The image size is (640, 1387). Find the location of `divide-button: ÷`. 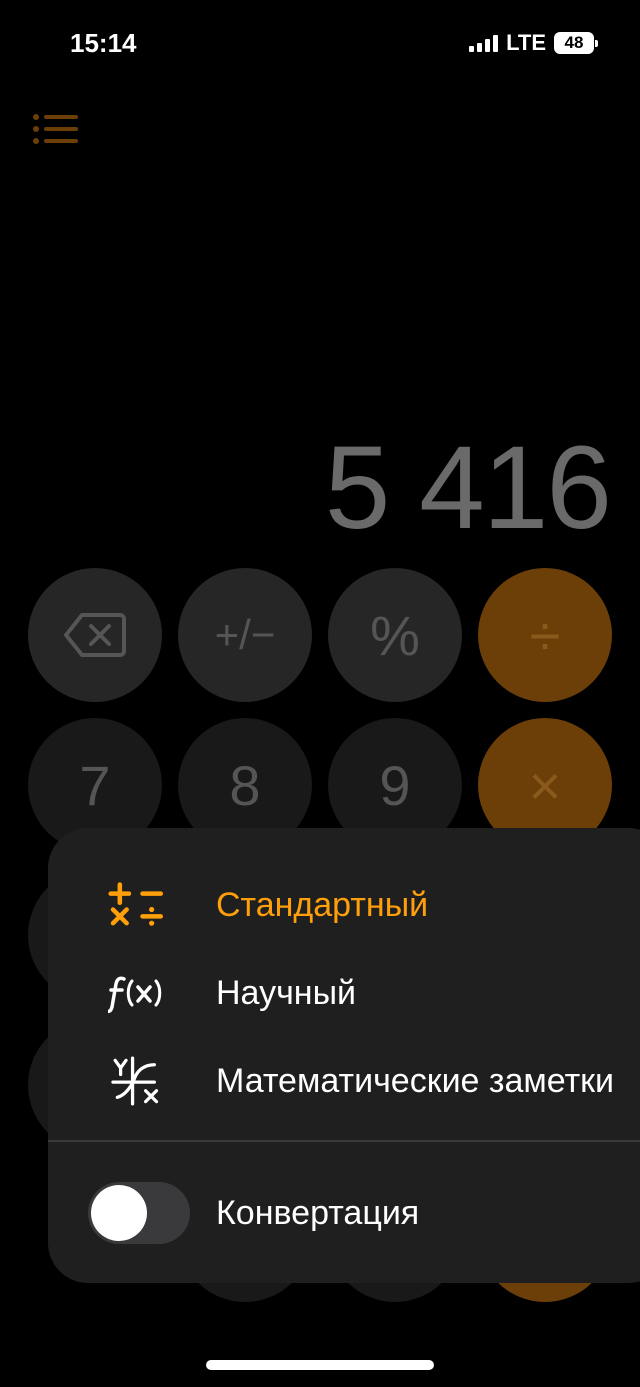

divide-button: ÷ is located at coordinates (545, 635).